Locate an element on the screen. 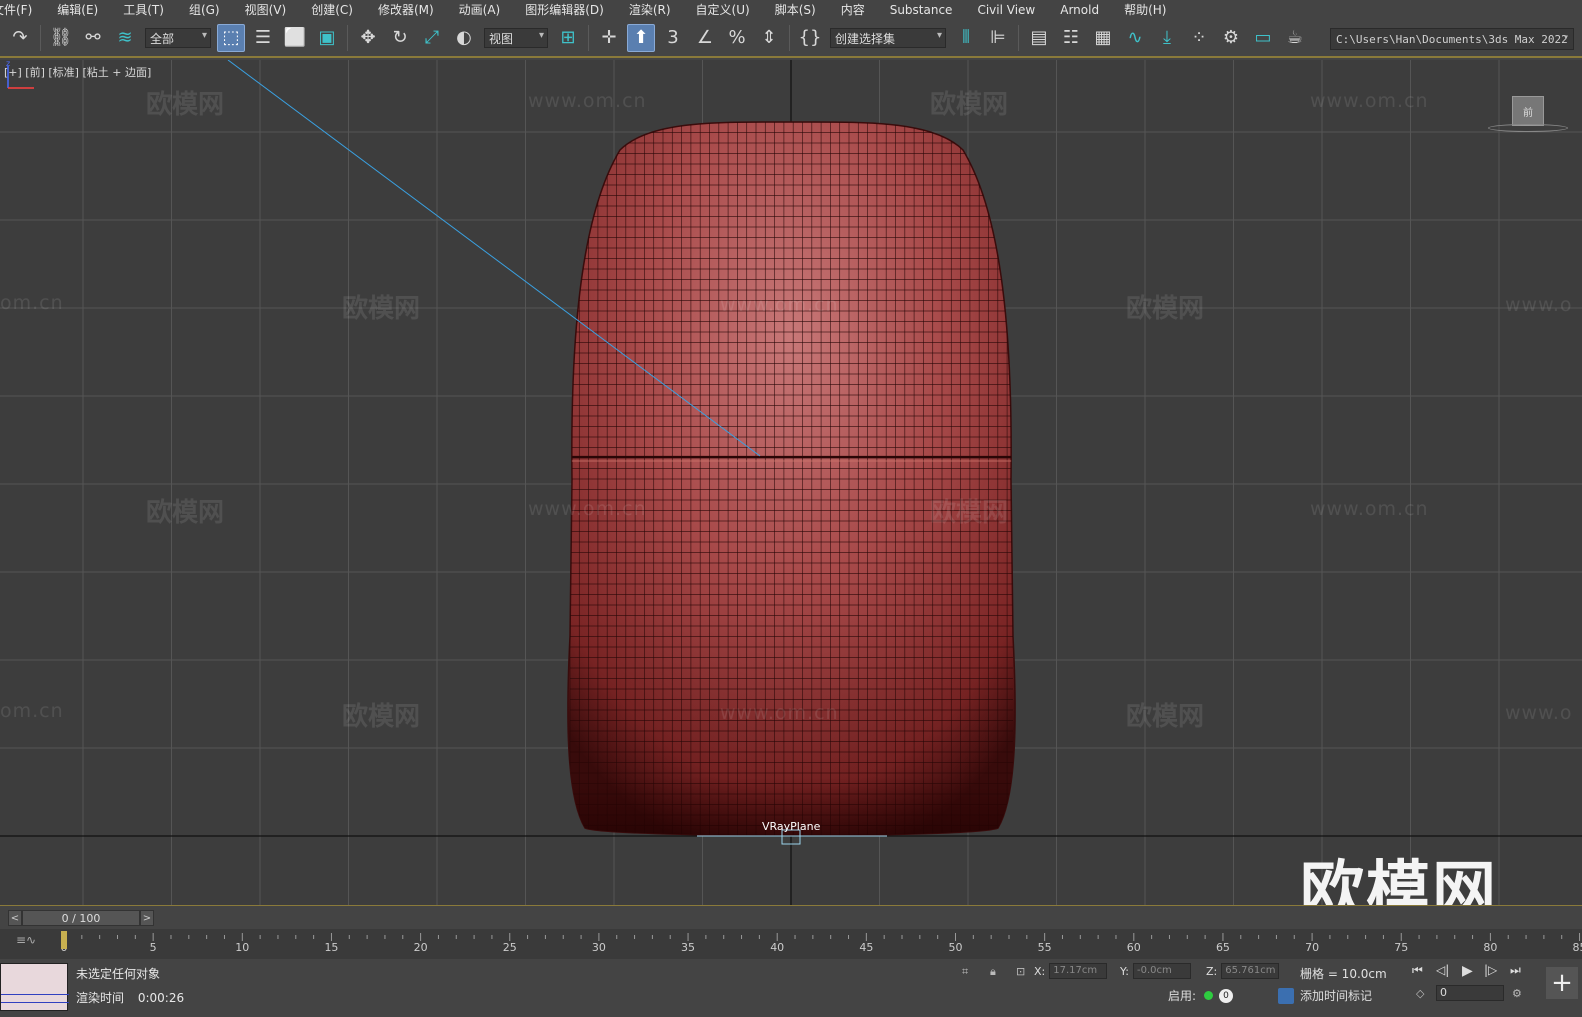 The height and width of the screenshot is (1017, 1582). ribbon-icon: ▦ is located at coordinates (1103, 38).